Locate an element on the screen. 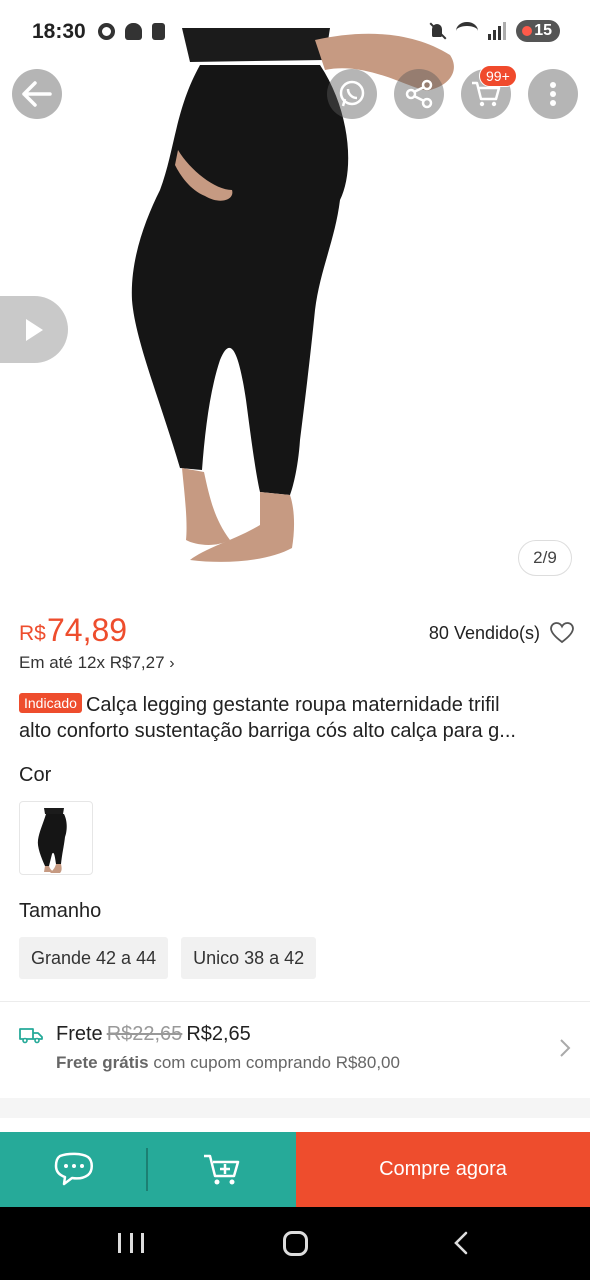 The height and width of the screenshot is (1280, 590). free-shipping-condition: com cupom comprando R$80,00 is located at coordinates (276, 1062).